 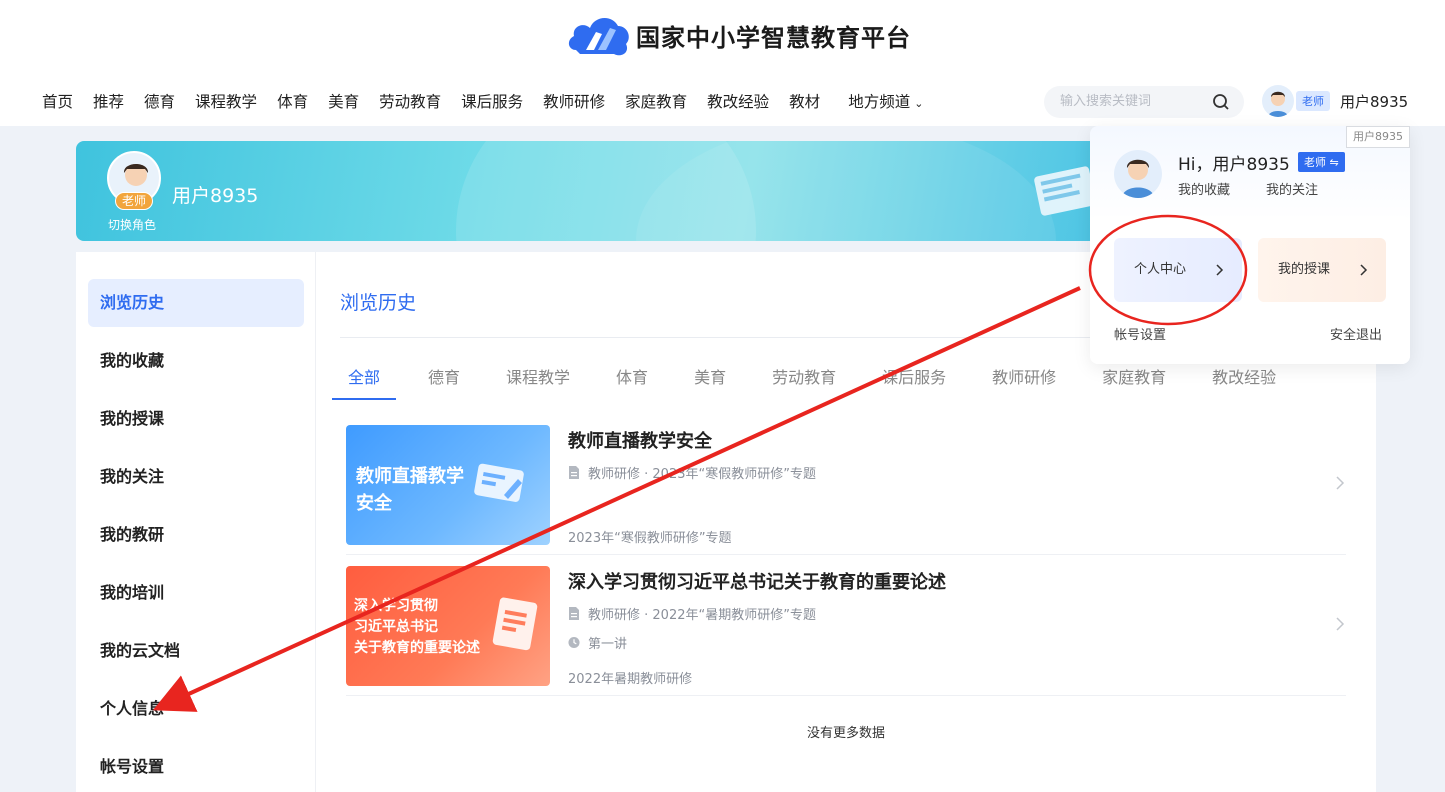 I want to click on switch-role-link: 切换角色, so click(x=132, y=224).